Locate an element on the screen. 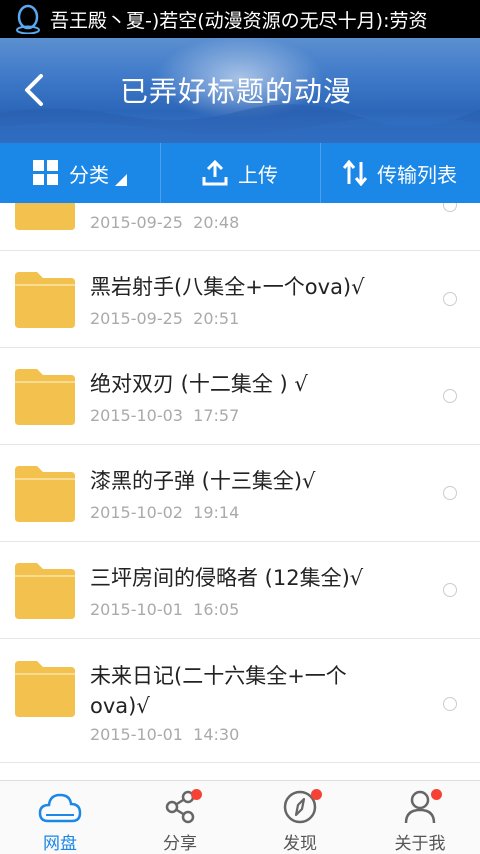 The image size is (480, 854). list-item: 漆黑的子弹 (十三集全)√ 2015-10-02 19:14 is located at coordinates (240, 493).